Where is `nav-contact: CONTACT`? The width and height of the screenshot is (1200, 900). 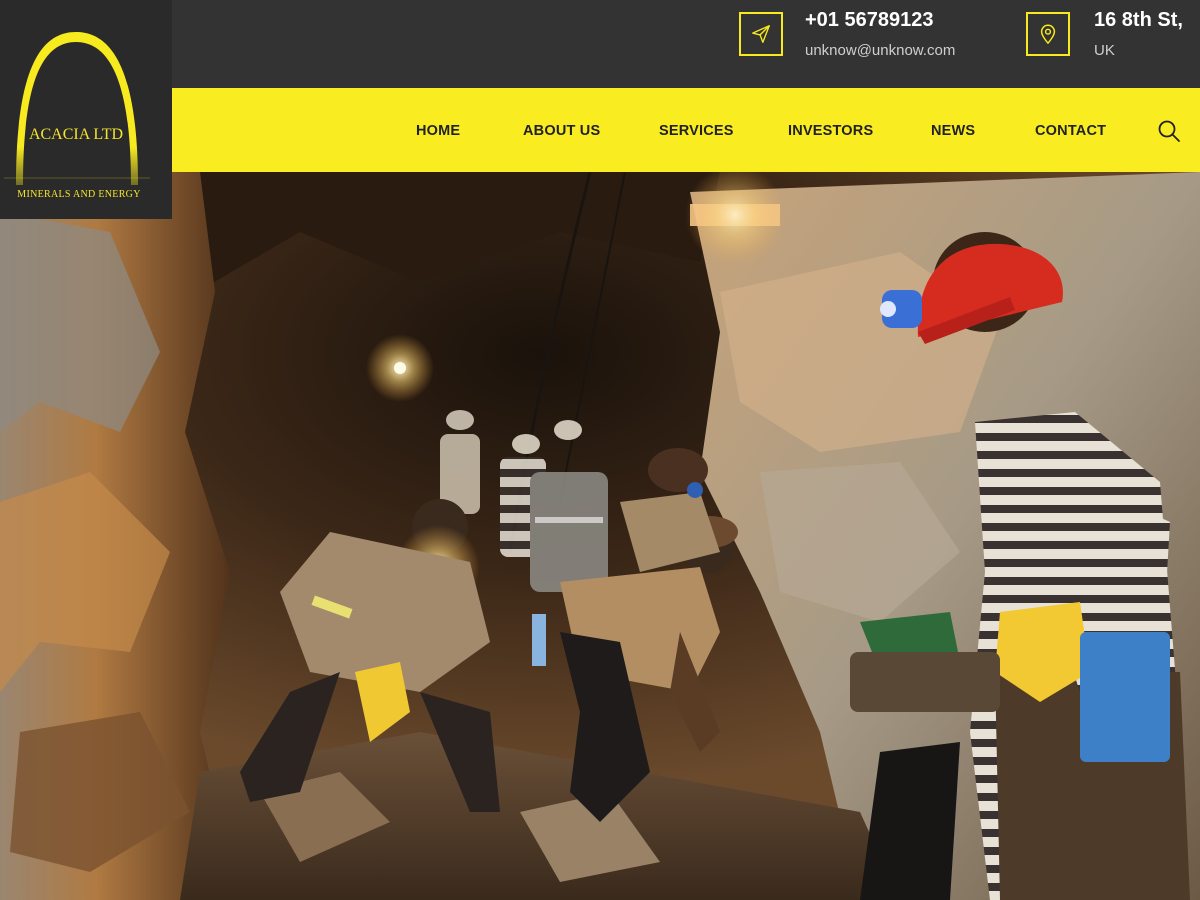
nav-contact: CONTACT is located at coordinates (1070, 130).